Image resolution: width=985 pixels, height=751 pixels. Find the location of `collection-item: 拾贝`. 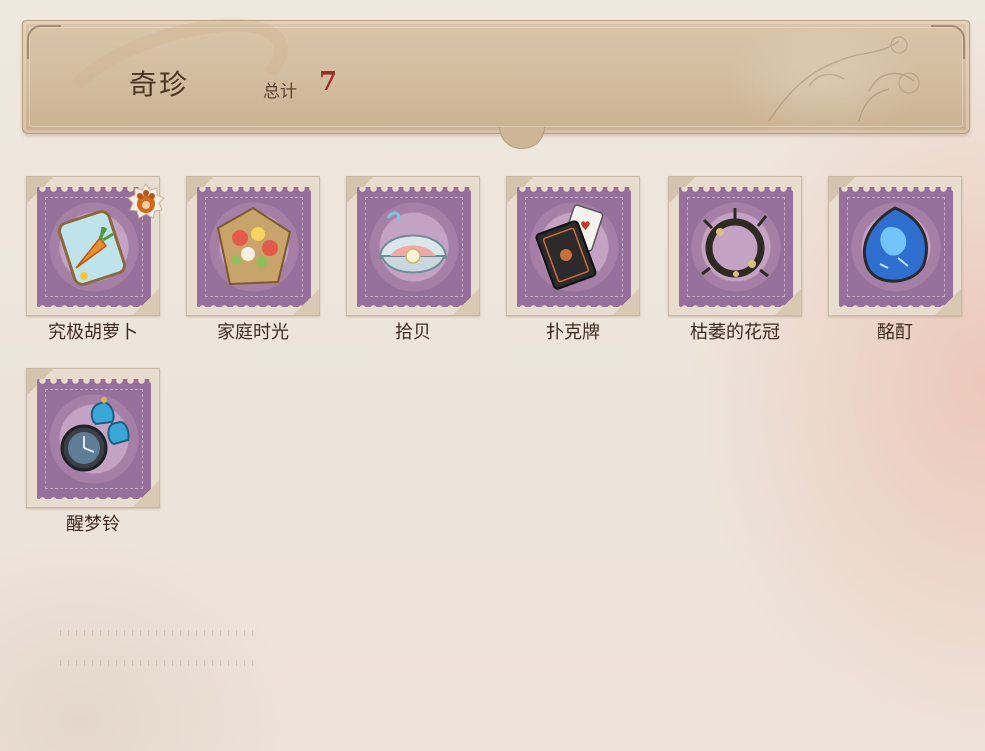

collection-item: 拾贝 is located at coordinates (413, 261).